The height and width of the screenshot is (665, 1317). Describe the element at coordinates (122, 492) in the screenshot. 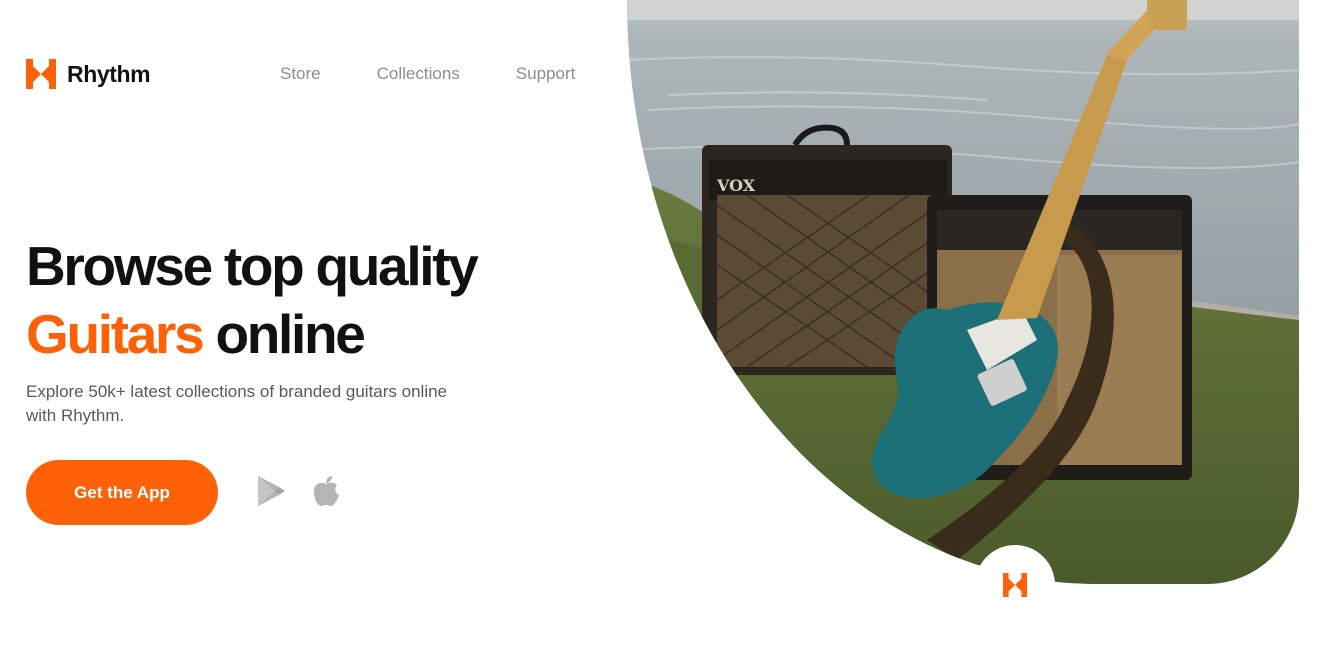

I see `get-app-button: Get the App` at that location.